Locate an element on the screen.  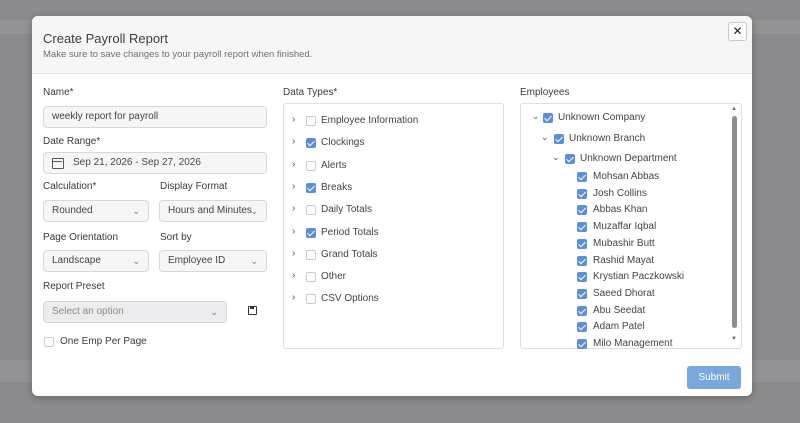
employee-name: Abu Seedat is located at coordinates (619, 310).